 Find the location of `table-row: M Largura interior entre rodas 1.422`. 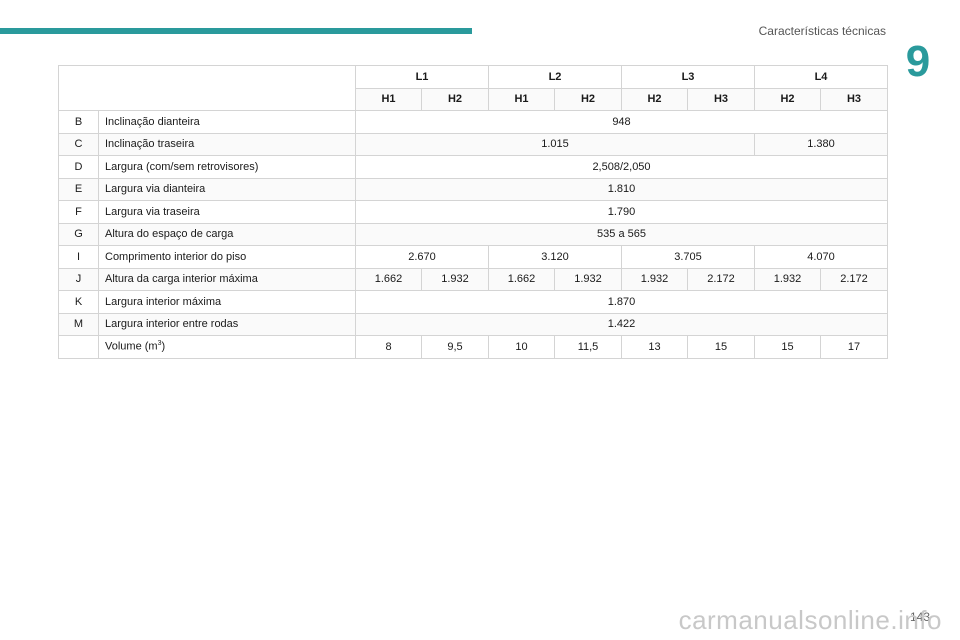

table-row: M Largura interior entre rodas 1.422 is located at coordinates (473, 324).